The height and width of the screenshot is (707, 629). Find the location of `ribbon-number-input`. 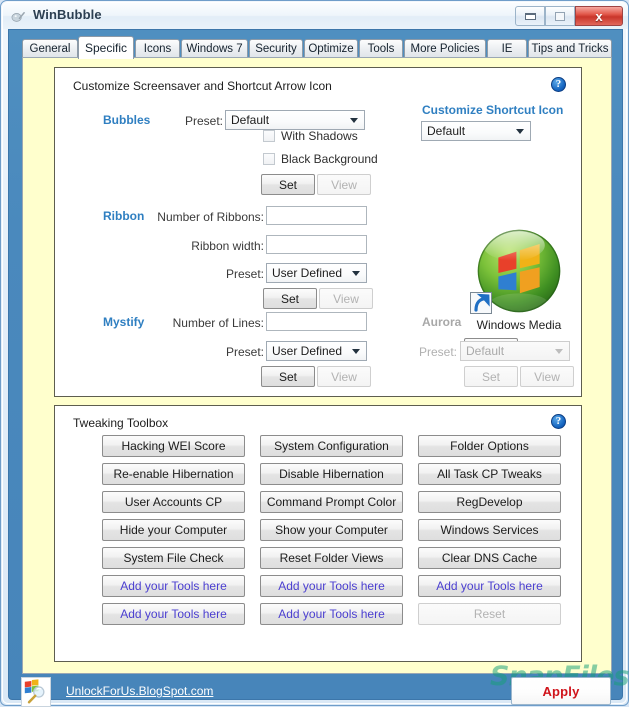

ribbon-number-input is located at coordinates (316, 215).